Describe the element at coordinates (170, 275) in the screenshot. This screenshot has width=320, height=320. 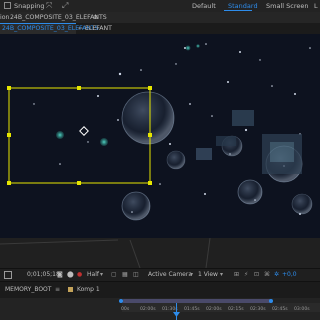
I see `camera-view-dropdown: Active Camera` at that location.